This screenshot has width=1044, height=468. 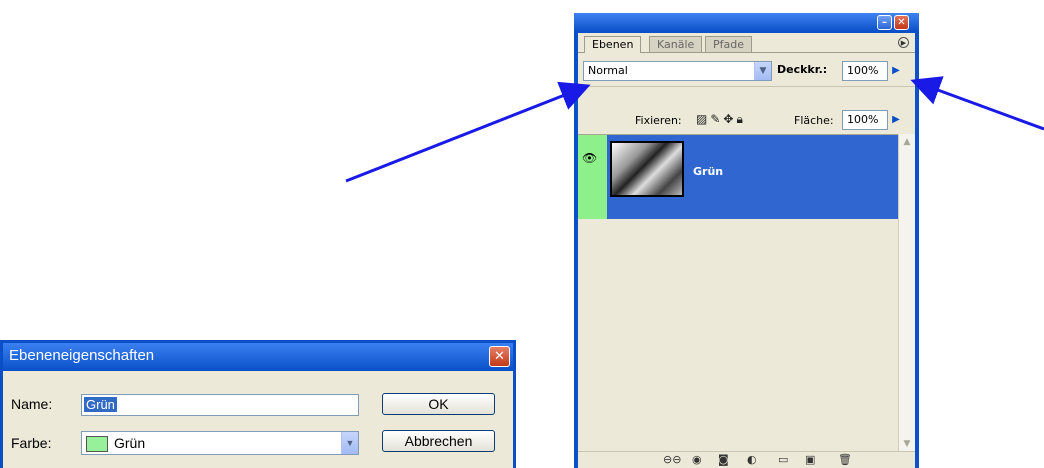 I want to click on layer-name: Grün, so click(x=708, y=171).